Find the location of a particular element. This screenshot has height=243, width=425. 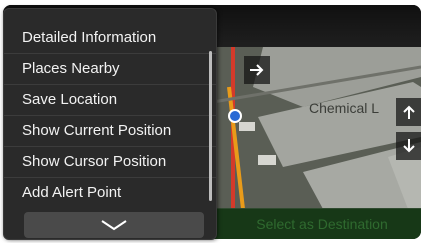

zoom-out-button is located at coordinates (408, 146).